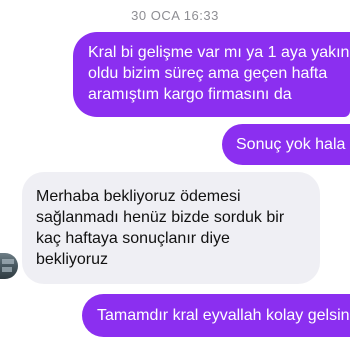 The image size is (350, 350). I want to click on outgoing-message-bubble: Tamamdır kral eyvallah kolay gelsin, so click(216, 315).